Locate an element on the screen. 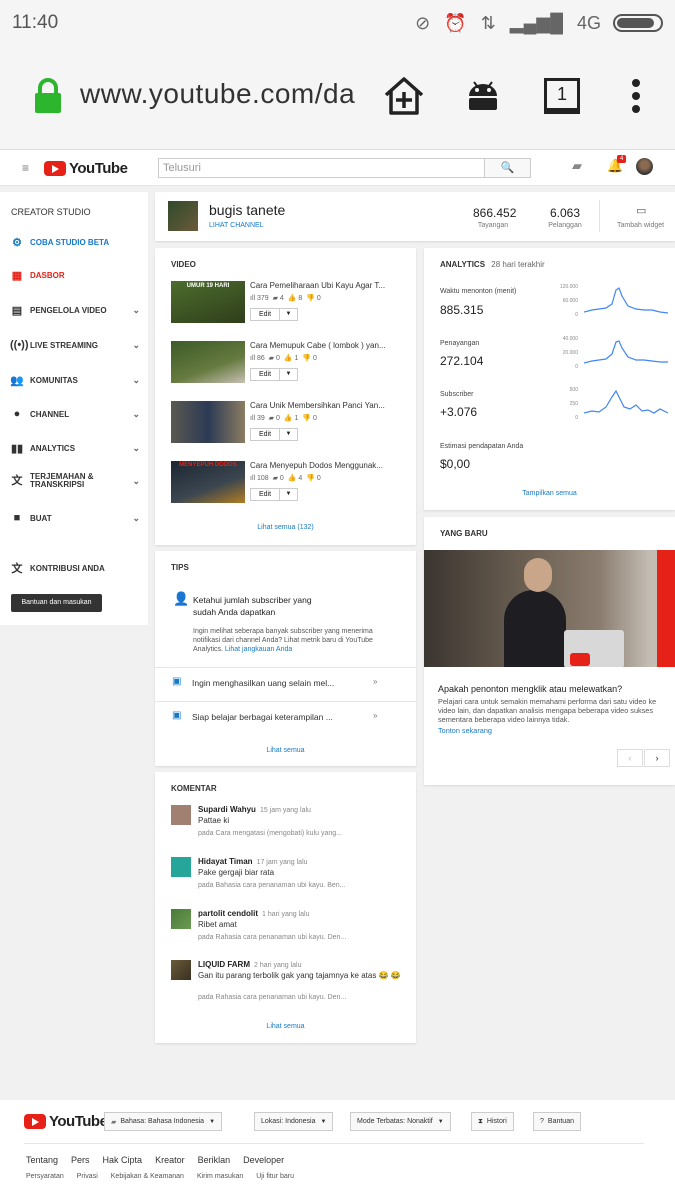  views-value: 272.104 is located at coordinates (462, 361).